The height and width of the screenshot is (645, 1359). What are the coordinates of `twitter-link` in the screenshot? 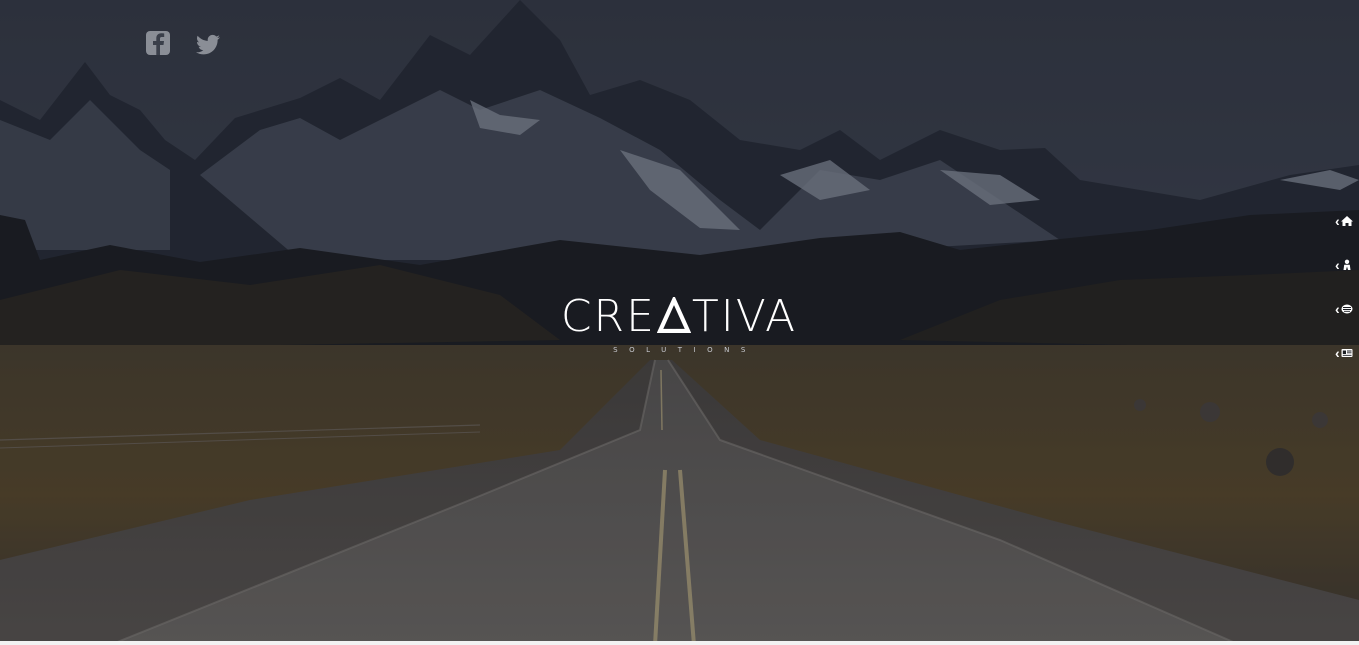 It's located at (208, 44).